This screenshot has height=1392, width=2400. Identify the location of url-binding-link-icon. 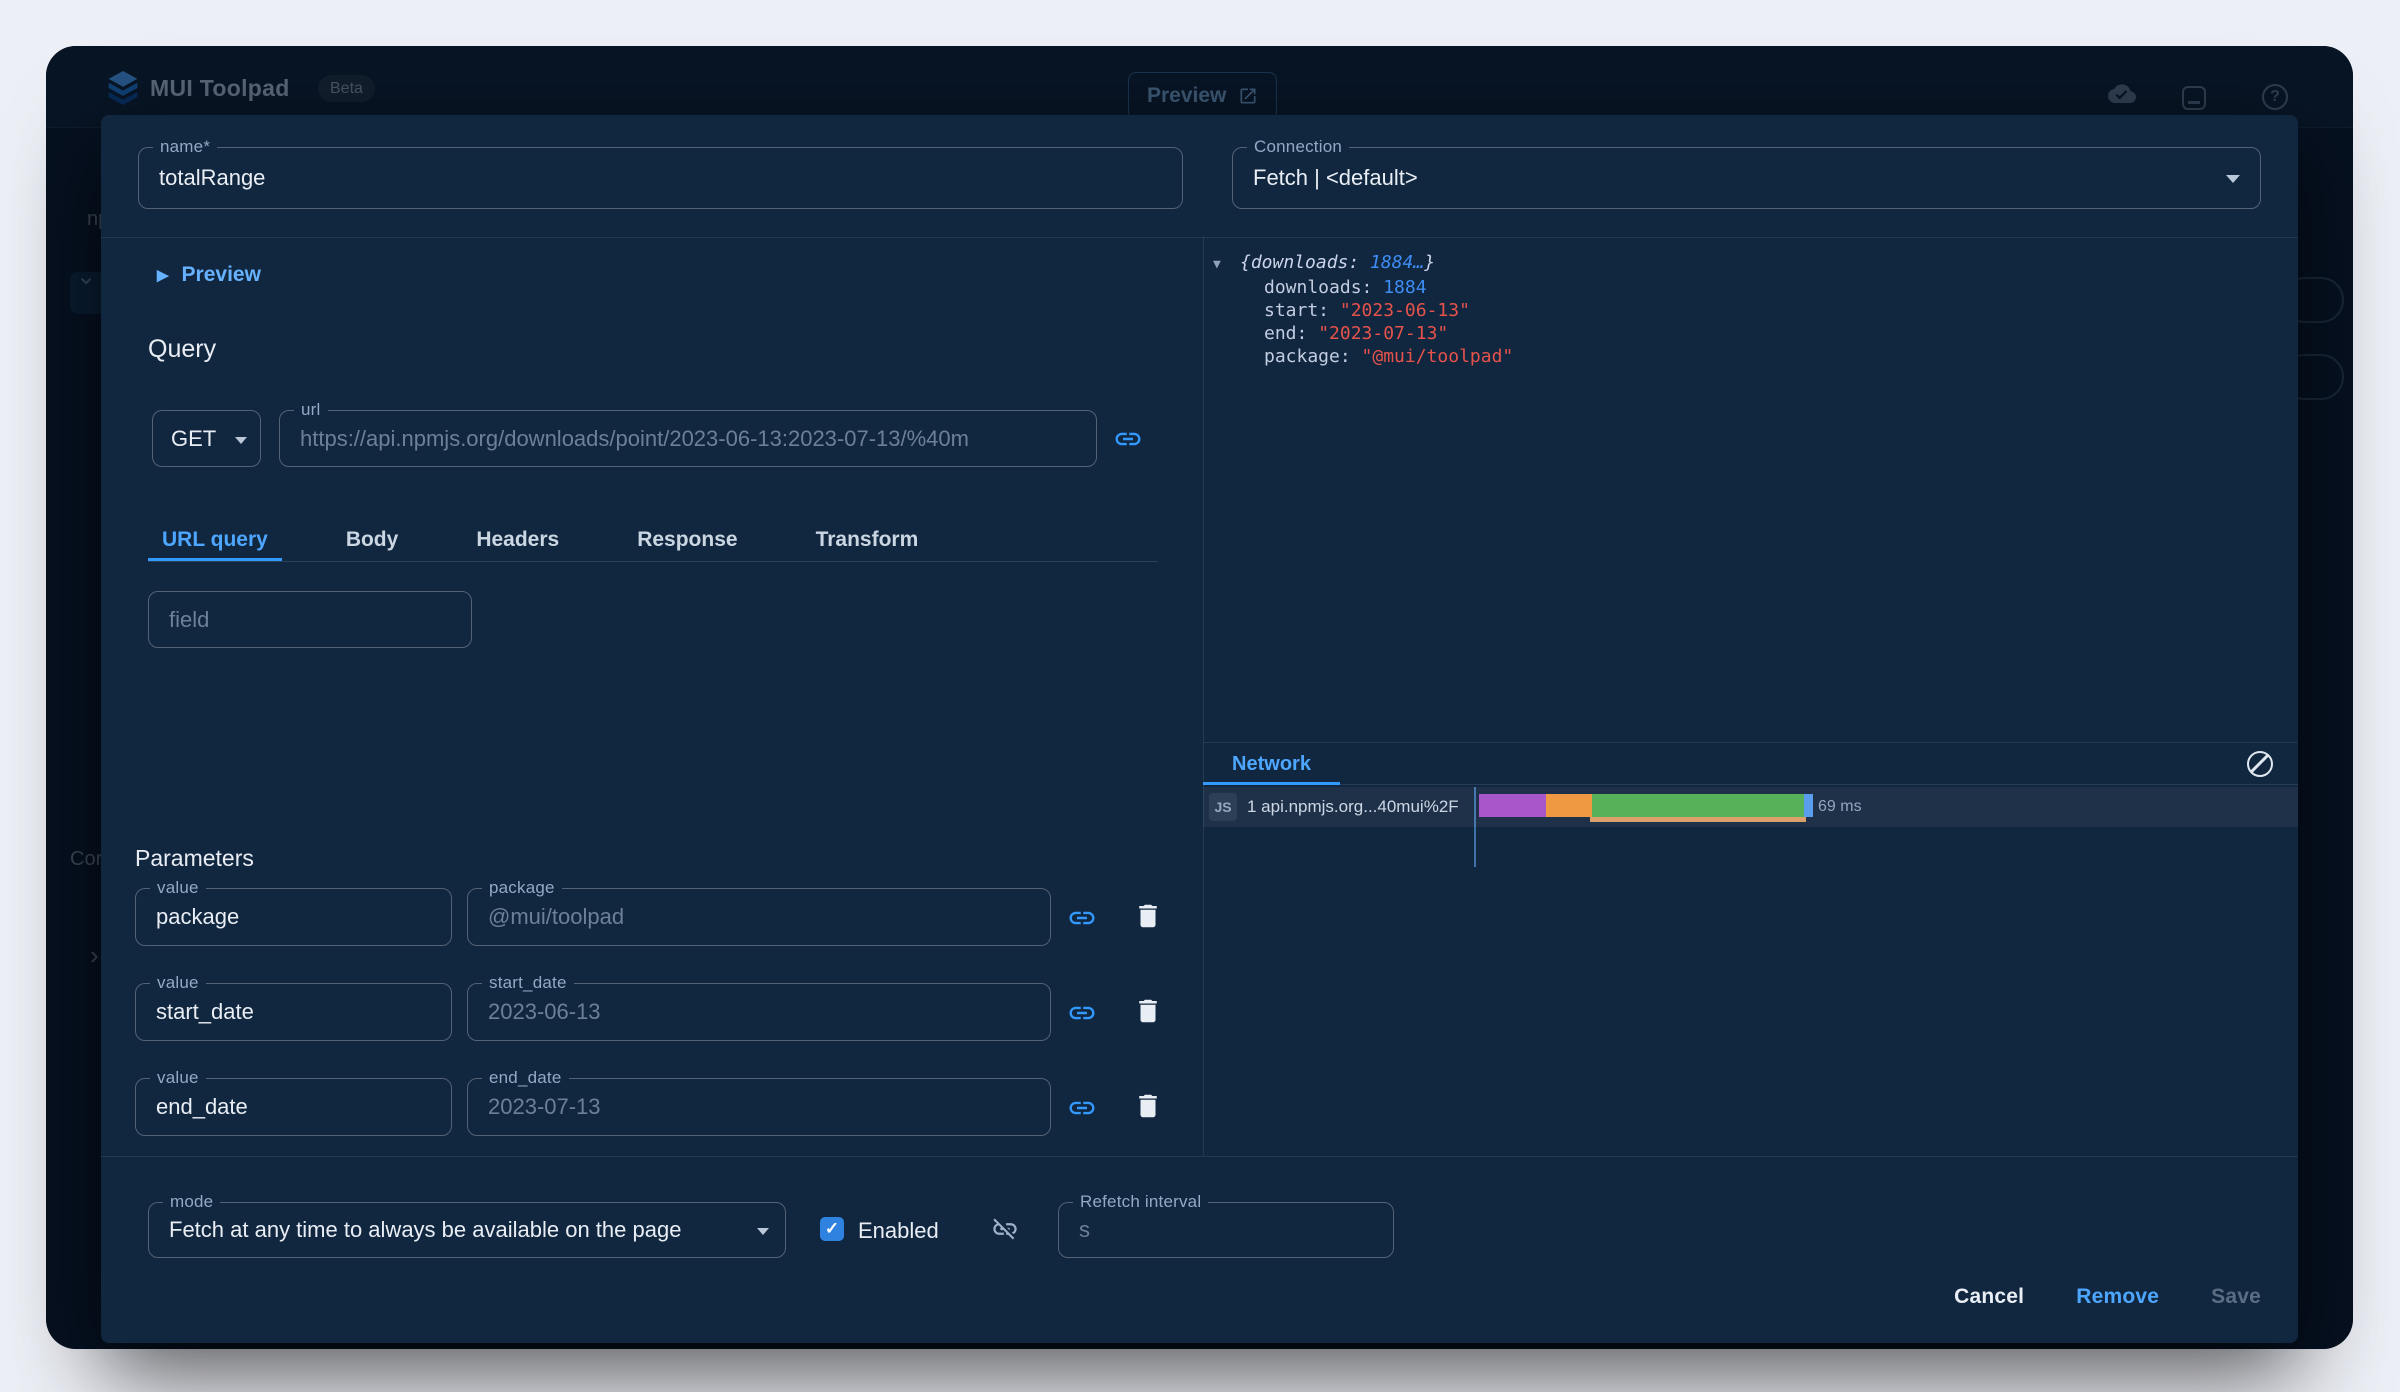
(1128, 440).